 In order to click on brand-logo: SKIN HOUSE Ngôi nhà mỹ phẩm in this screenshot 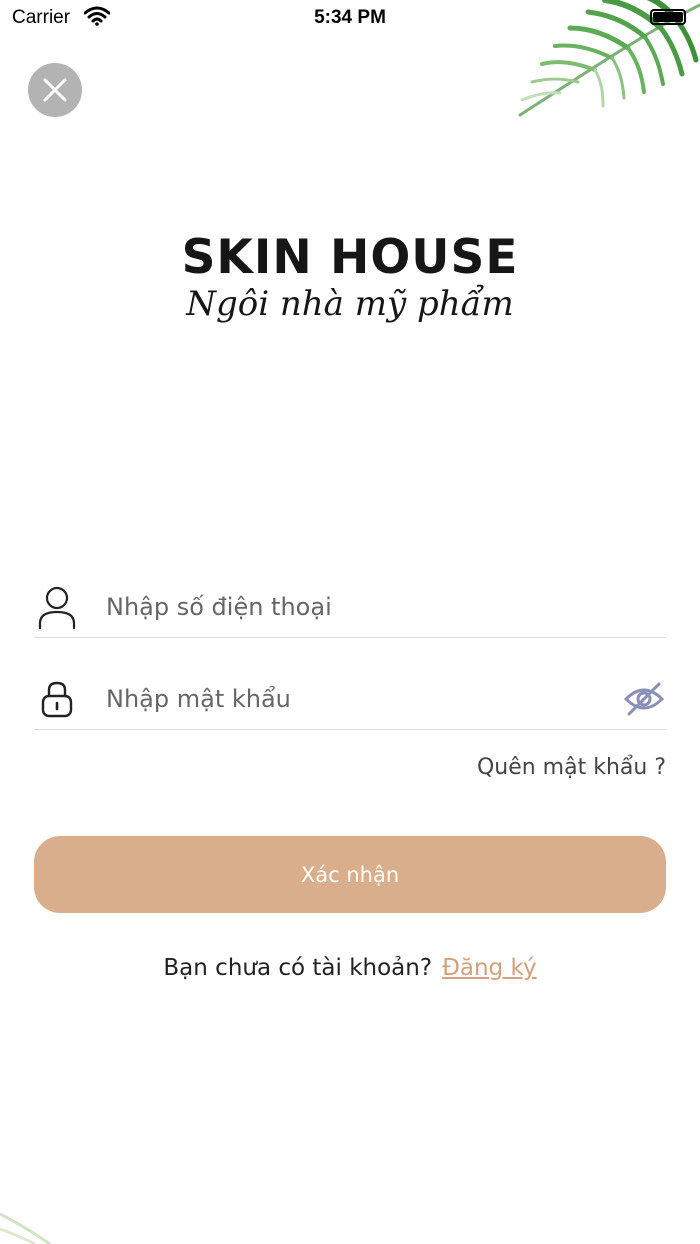, I will do `click(350, 277)`.